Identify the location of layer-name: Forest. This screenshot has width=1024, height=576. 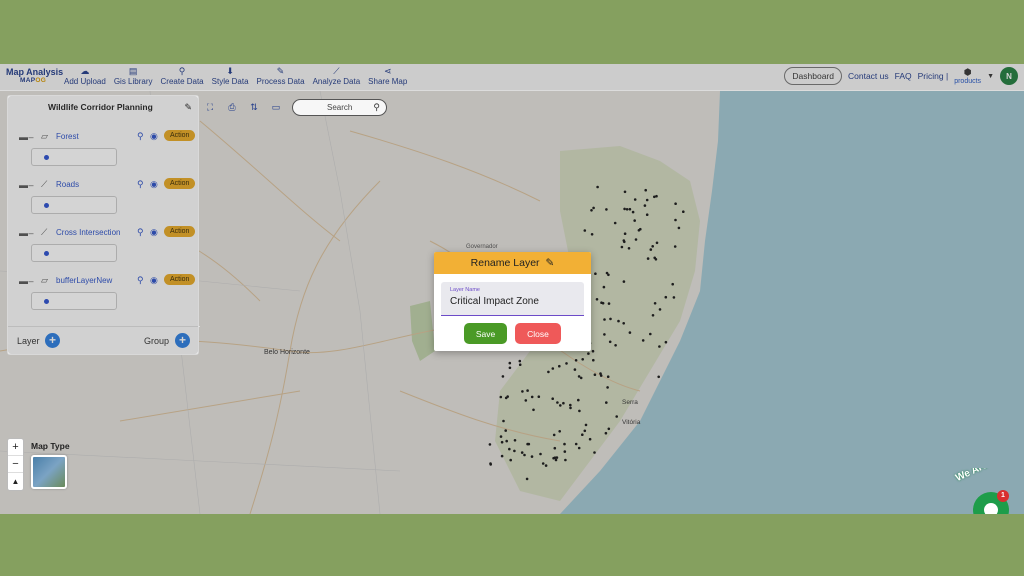
(67, 136).